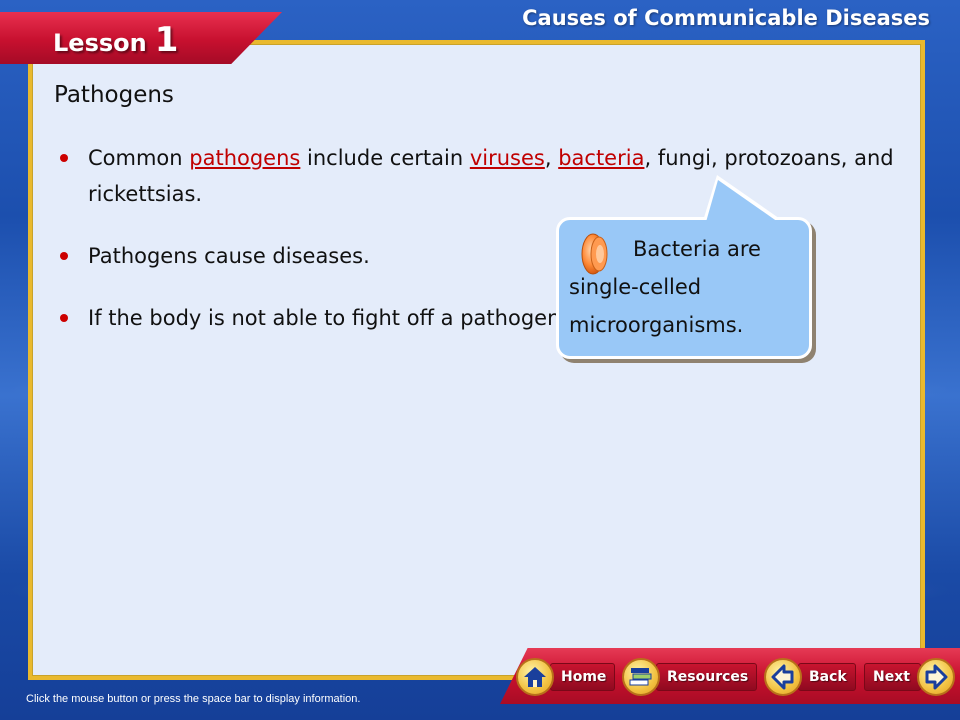 The image size is (960, 720). What do you see at coordinates (385, 158) in the screenshot?
I see `bullet-text: include certain` at bounding box center [385, 158].